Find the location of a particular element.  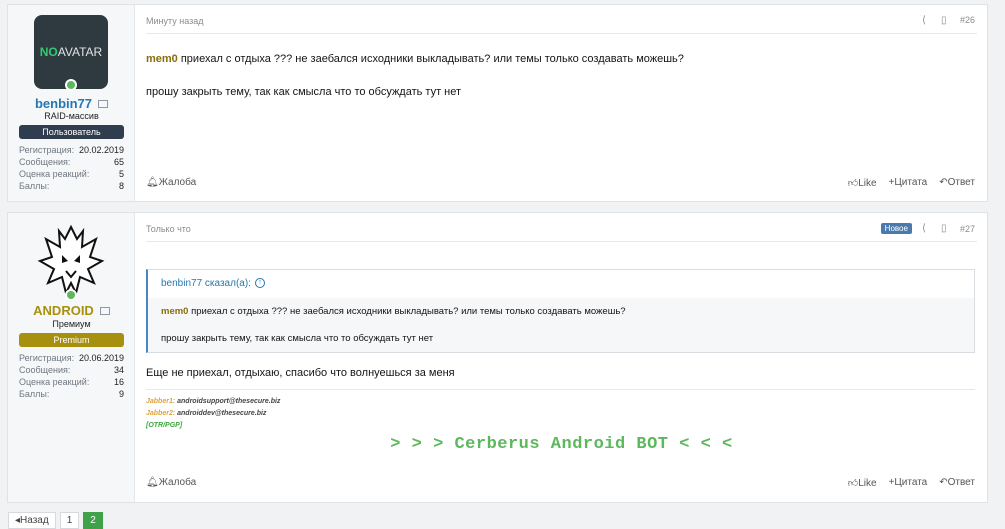

pagination: ◂Назад 1 2 is located at coordinates (55, 520).